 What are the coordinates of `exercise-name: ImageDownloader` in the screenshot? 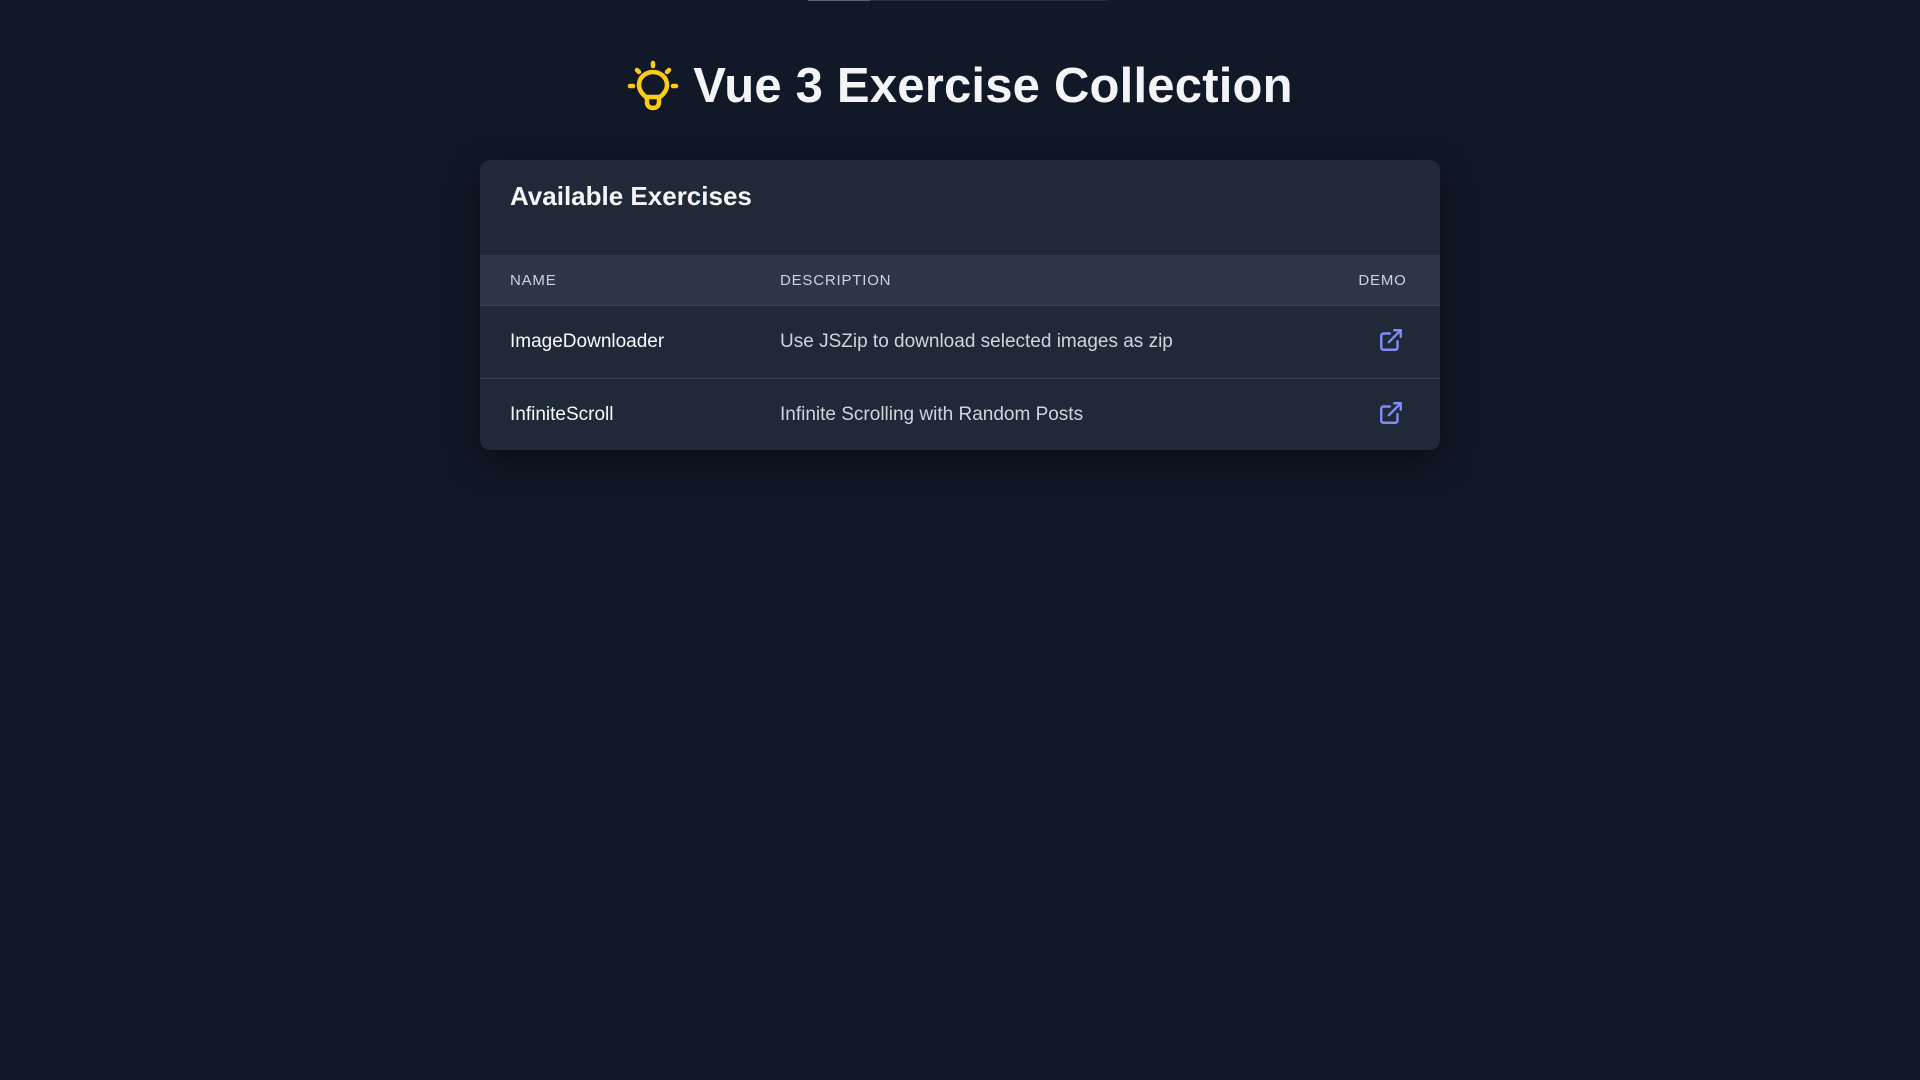 It's located at (630, 342).